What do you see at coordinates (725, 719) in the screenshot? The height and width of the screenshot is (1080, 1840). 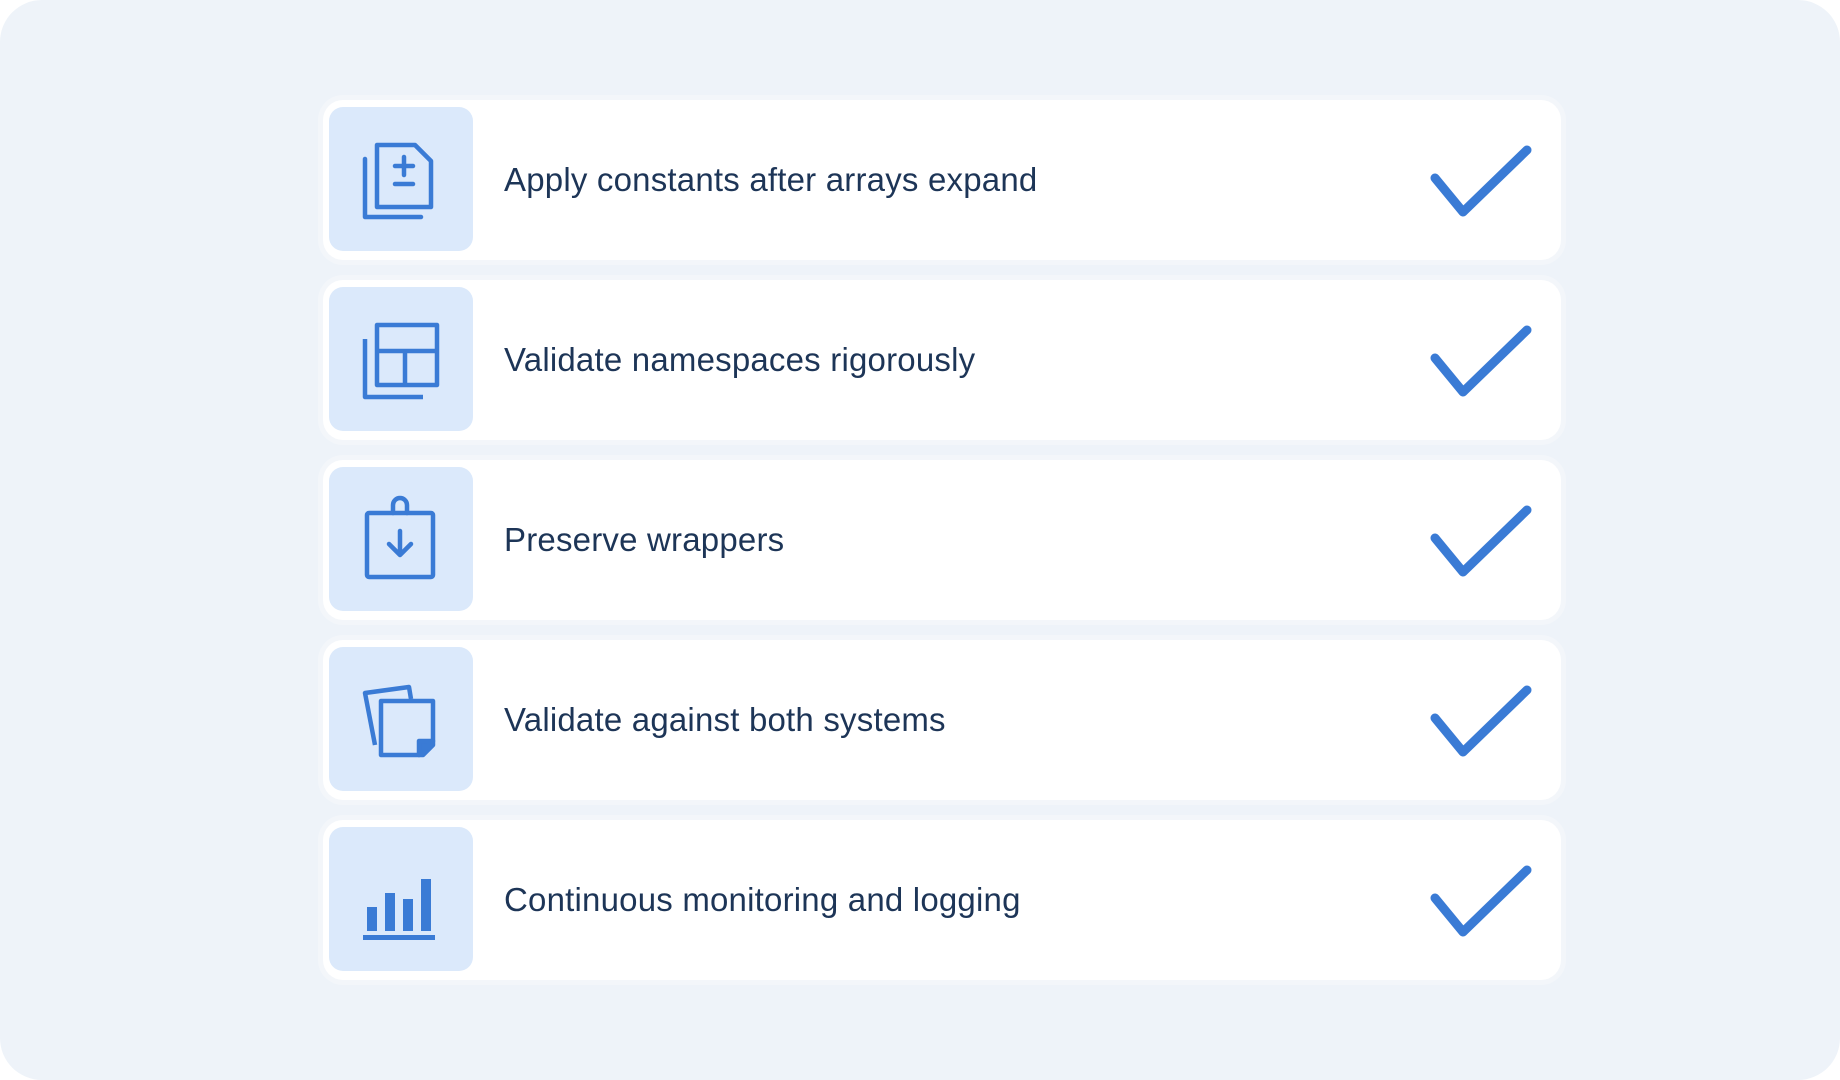 I see `item-label: Validate against both systems` at bounding box center [725, 719].